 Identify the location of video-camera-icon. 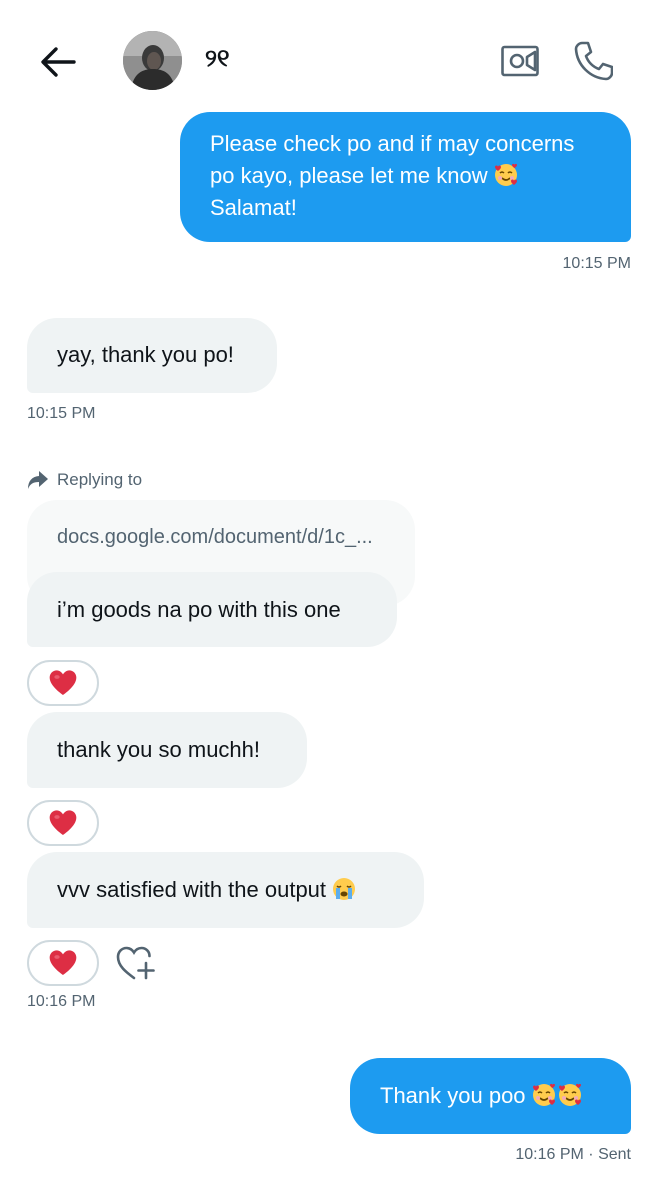
(520, 61).